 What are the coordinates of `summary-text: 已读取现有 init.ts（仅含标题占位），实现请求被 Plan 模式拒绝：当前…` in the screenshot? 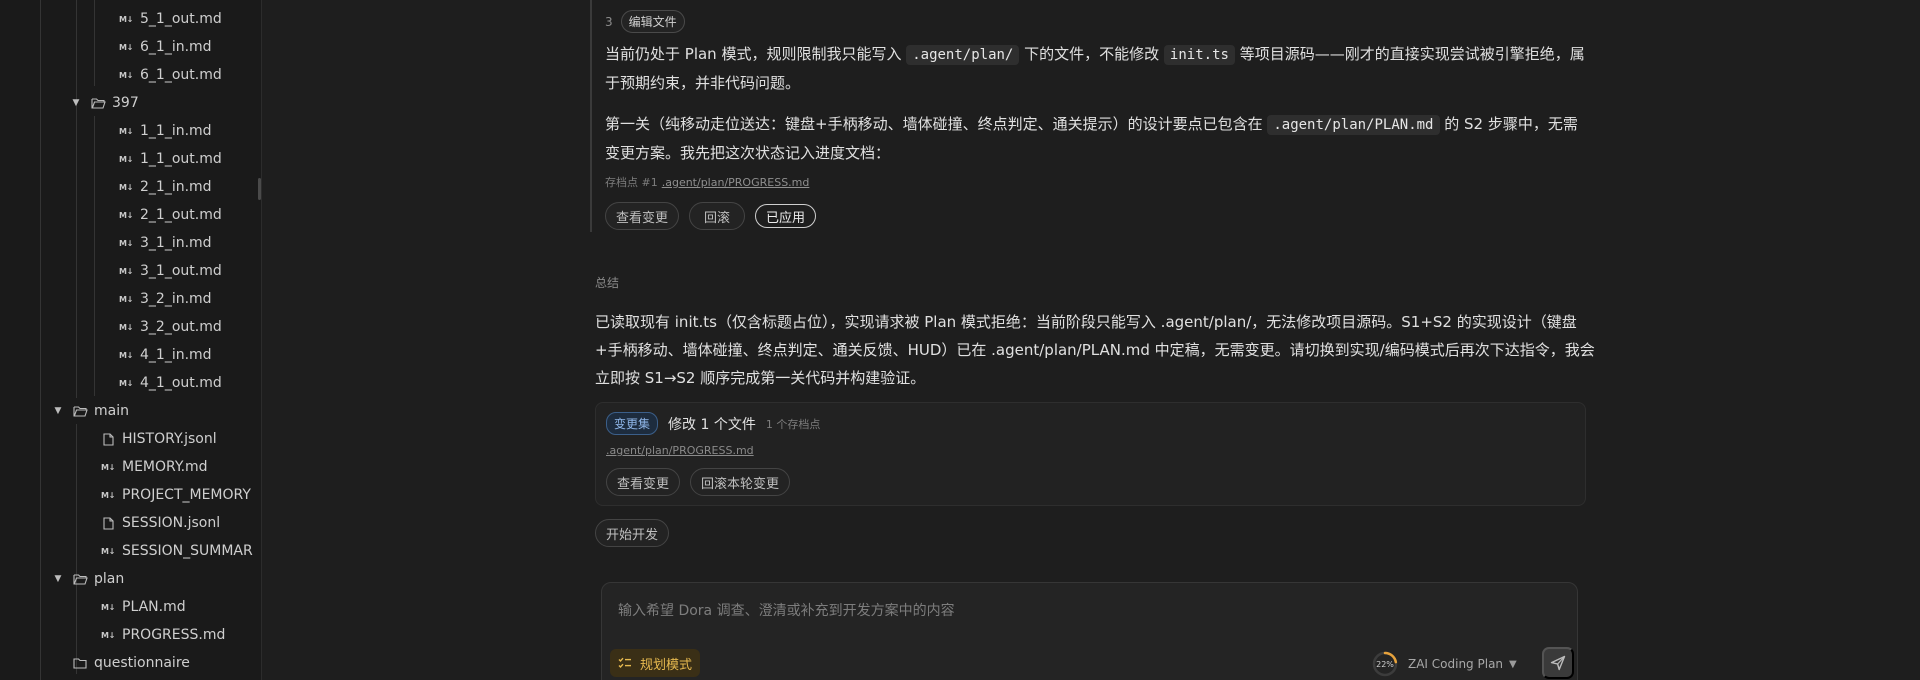 It's located at (1095, 350).